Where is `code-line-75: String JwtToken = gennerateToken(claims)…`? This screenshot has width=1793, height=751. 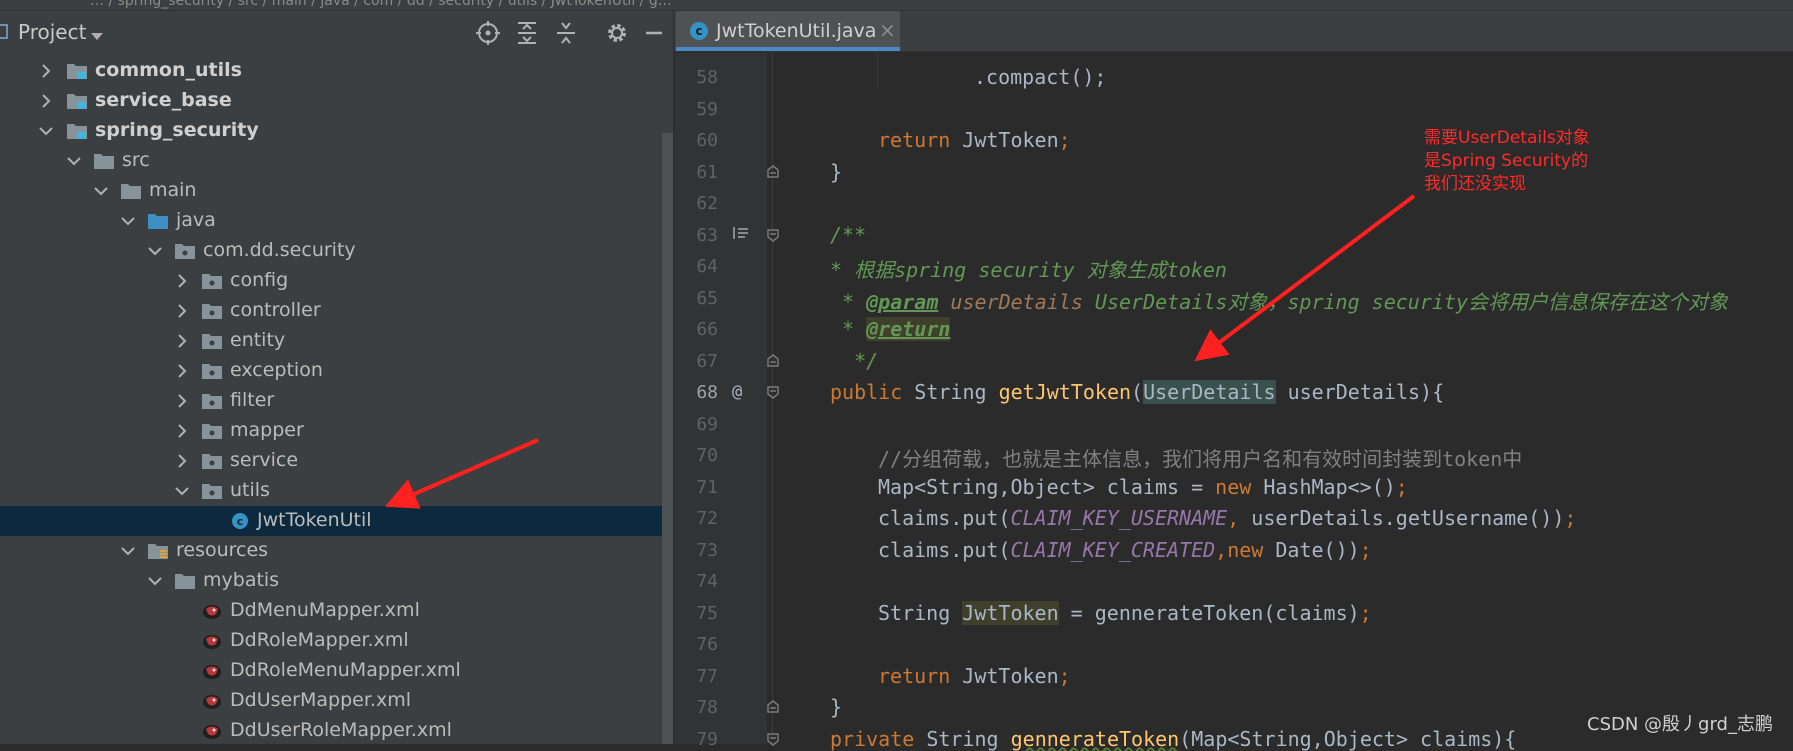
code-line-75: String JwtToken = gennerateToken(claims)… is located at coordinates (1125, 613).